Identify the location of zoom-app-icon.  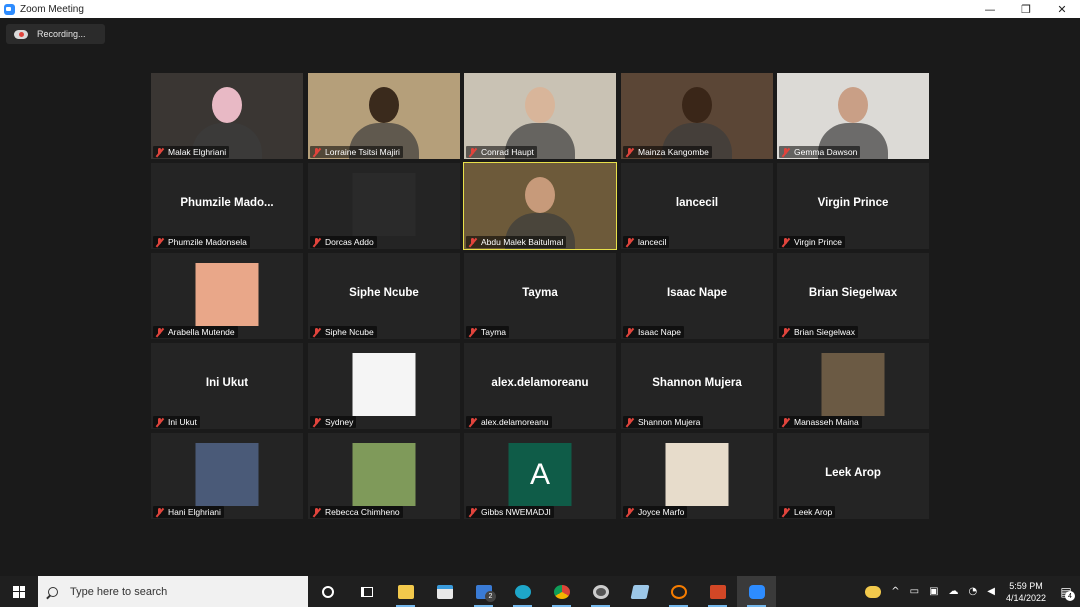
(9, 9).